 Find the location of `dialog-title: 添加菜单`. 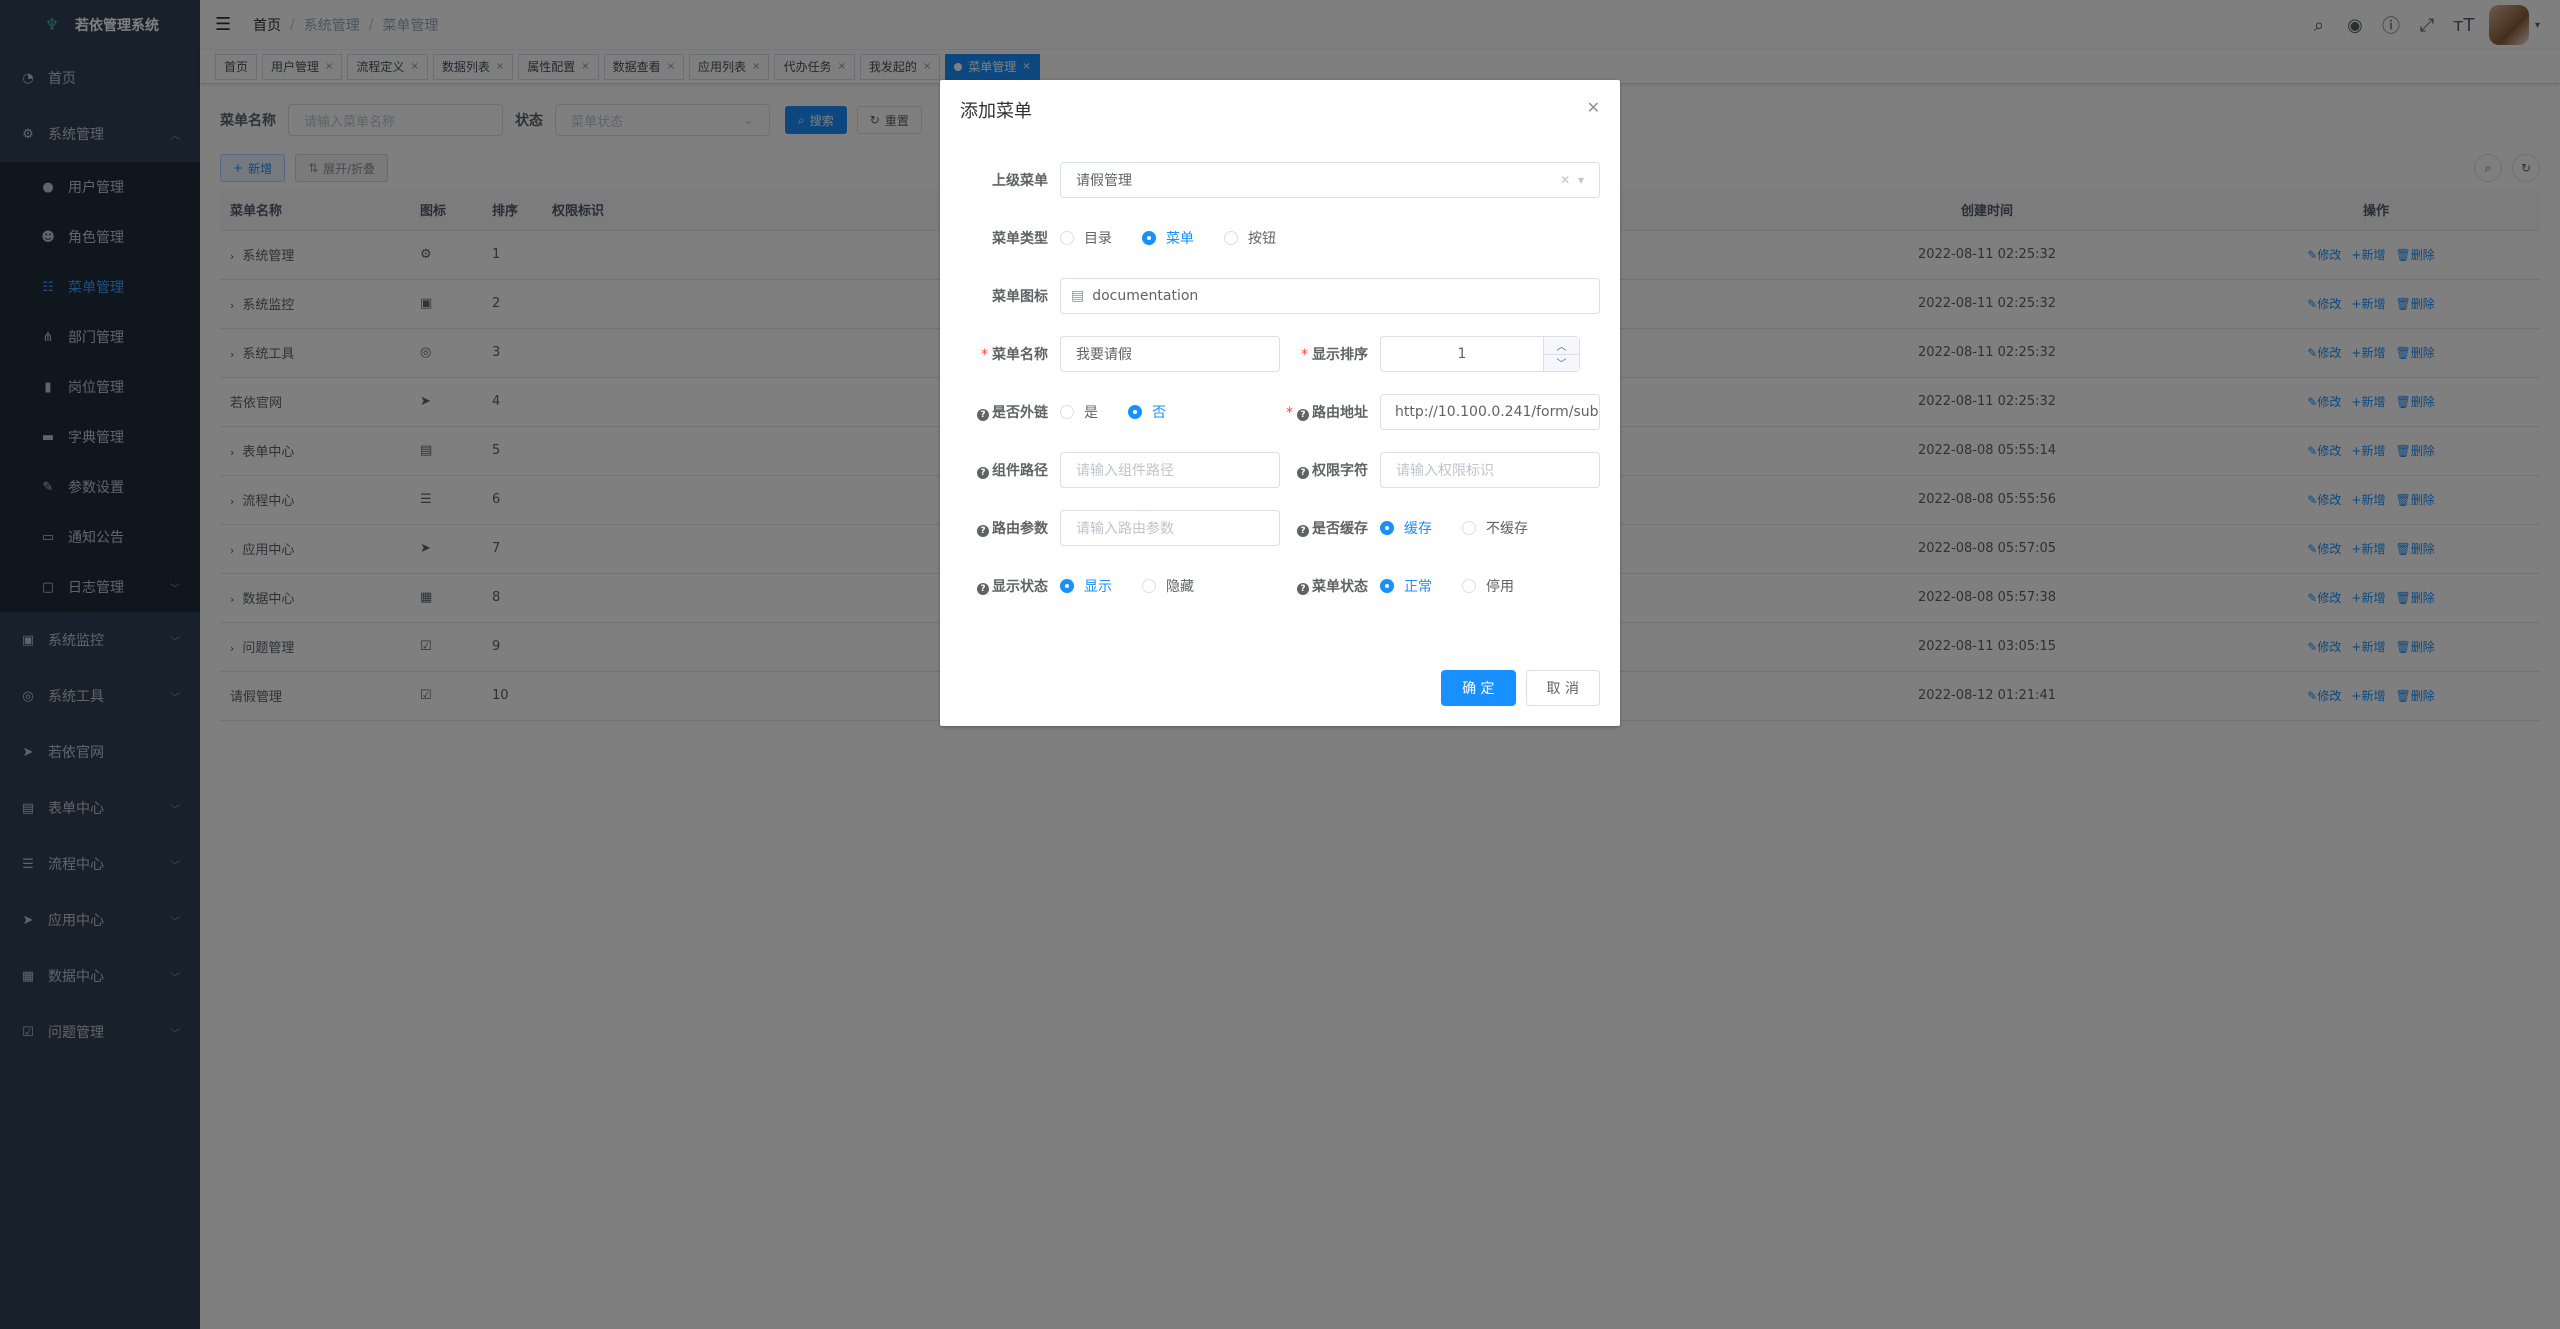

dialog-title: 添加菜单 is located at coordinates (996, 111).